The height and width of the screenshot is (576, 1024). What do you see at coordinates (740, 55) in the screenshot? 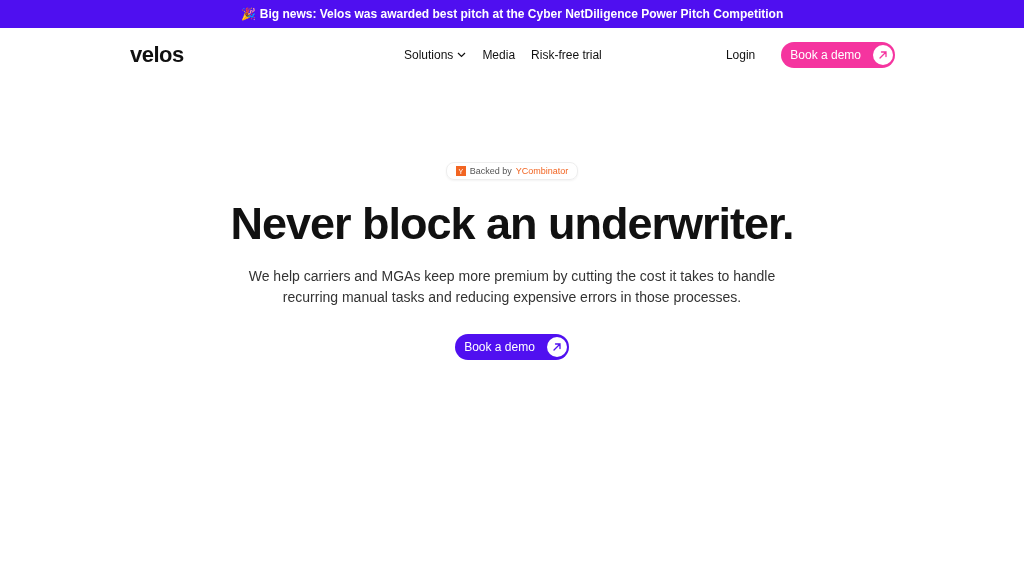
I see `login-link: Login` at bounding box center [740, 55].